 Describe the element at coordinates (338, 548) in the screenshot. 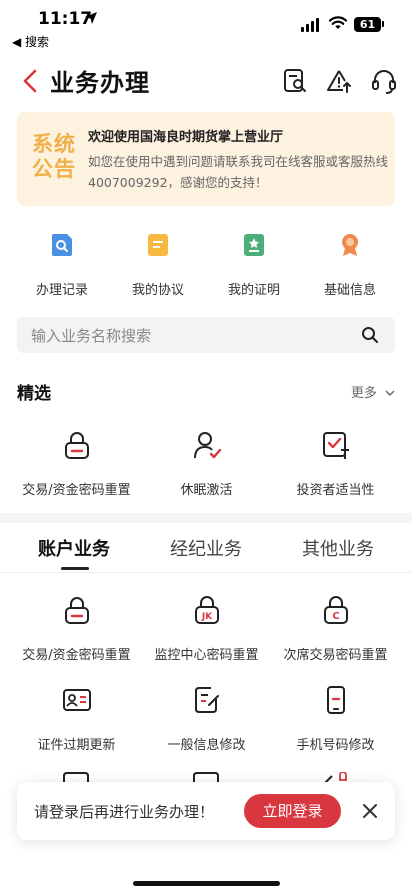

I see `tab-other-services: 其他业务` at that location.